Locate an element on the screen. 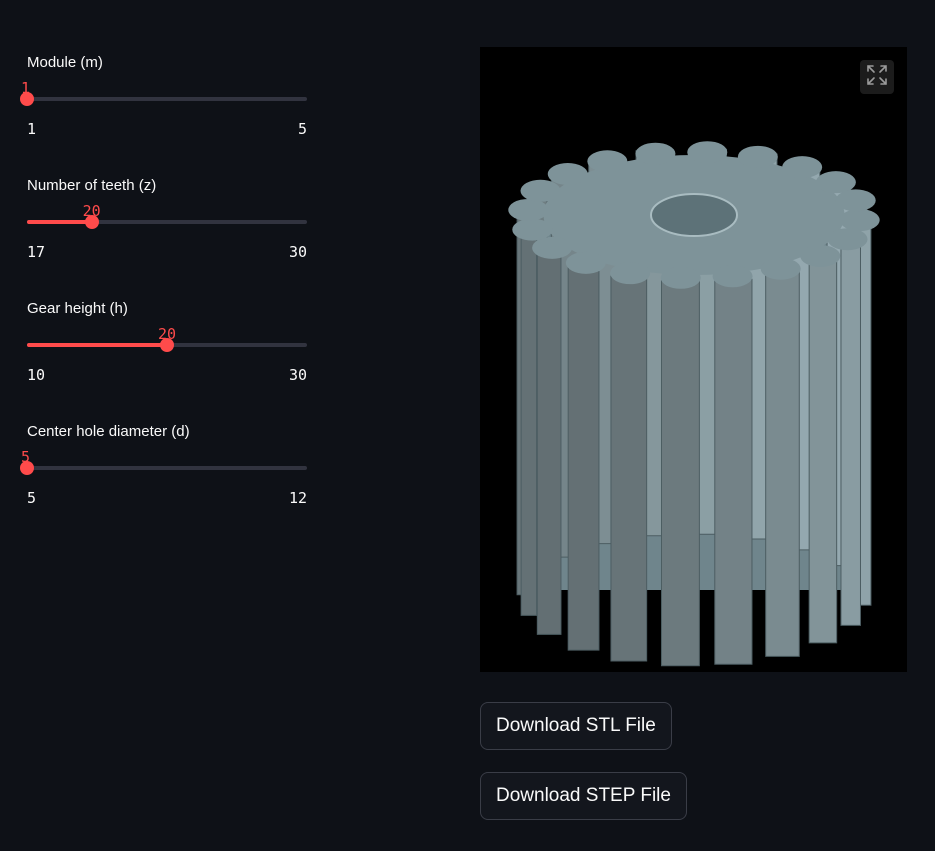 The image size is (935, 851). slider-label: Module (m) is located at coordinates (65, 62).